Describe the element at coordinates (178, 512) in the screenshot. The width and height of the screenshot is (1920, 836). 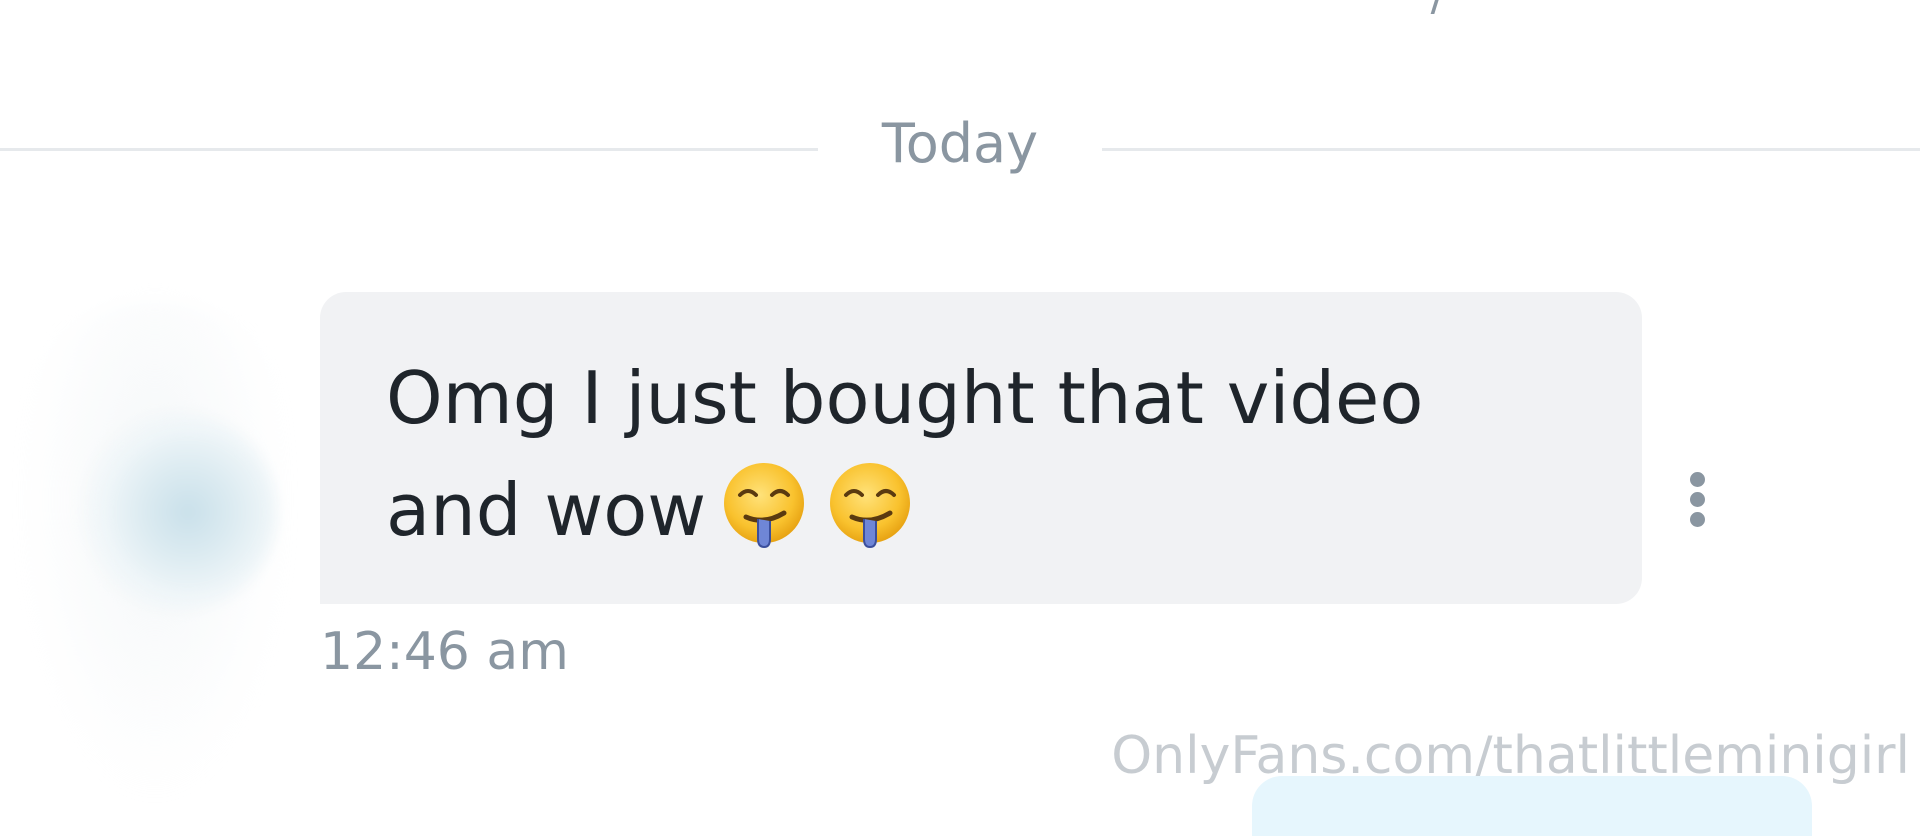
I see `sender-avatar` at that location.